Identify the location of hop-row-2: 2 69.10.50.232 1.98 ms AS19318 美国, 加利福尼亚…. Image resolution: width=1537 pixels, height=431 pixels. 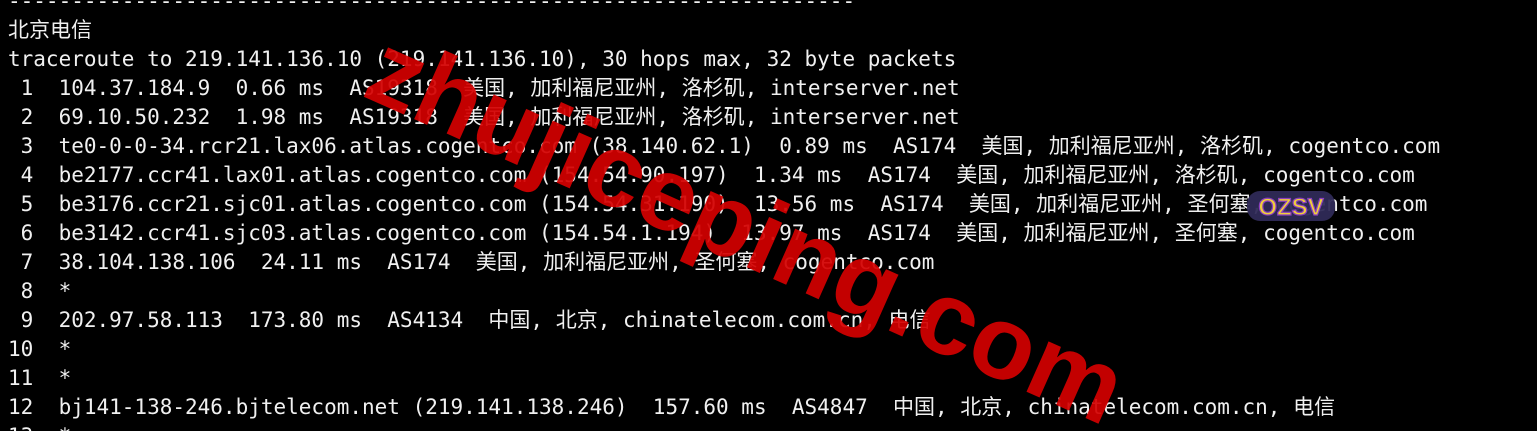
(484, 117).